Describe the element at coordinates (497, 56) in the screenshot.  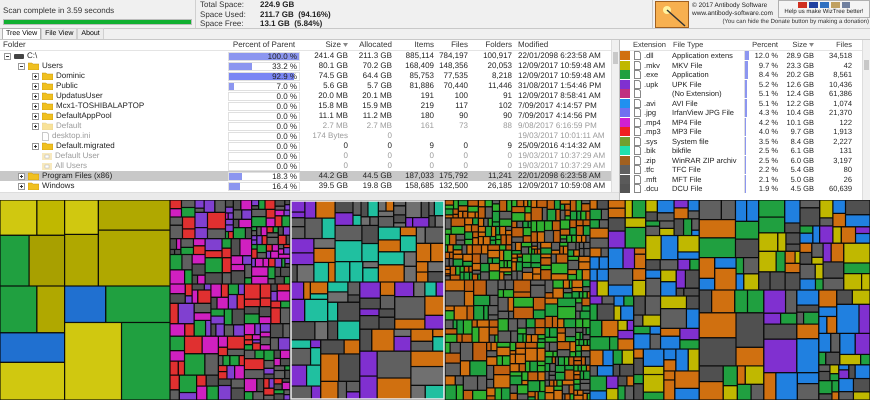
I see `table-cell-text: 100,917` at that location.